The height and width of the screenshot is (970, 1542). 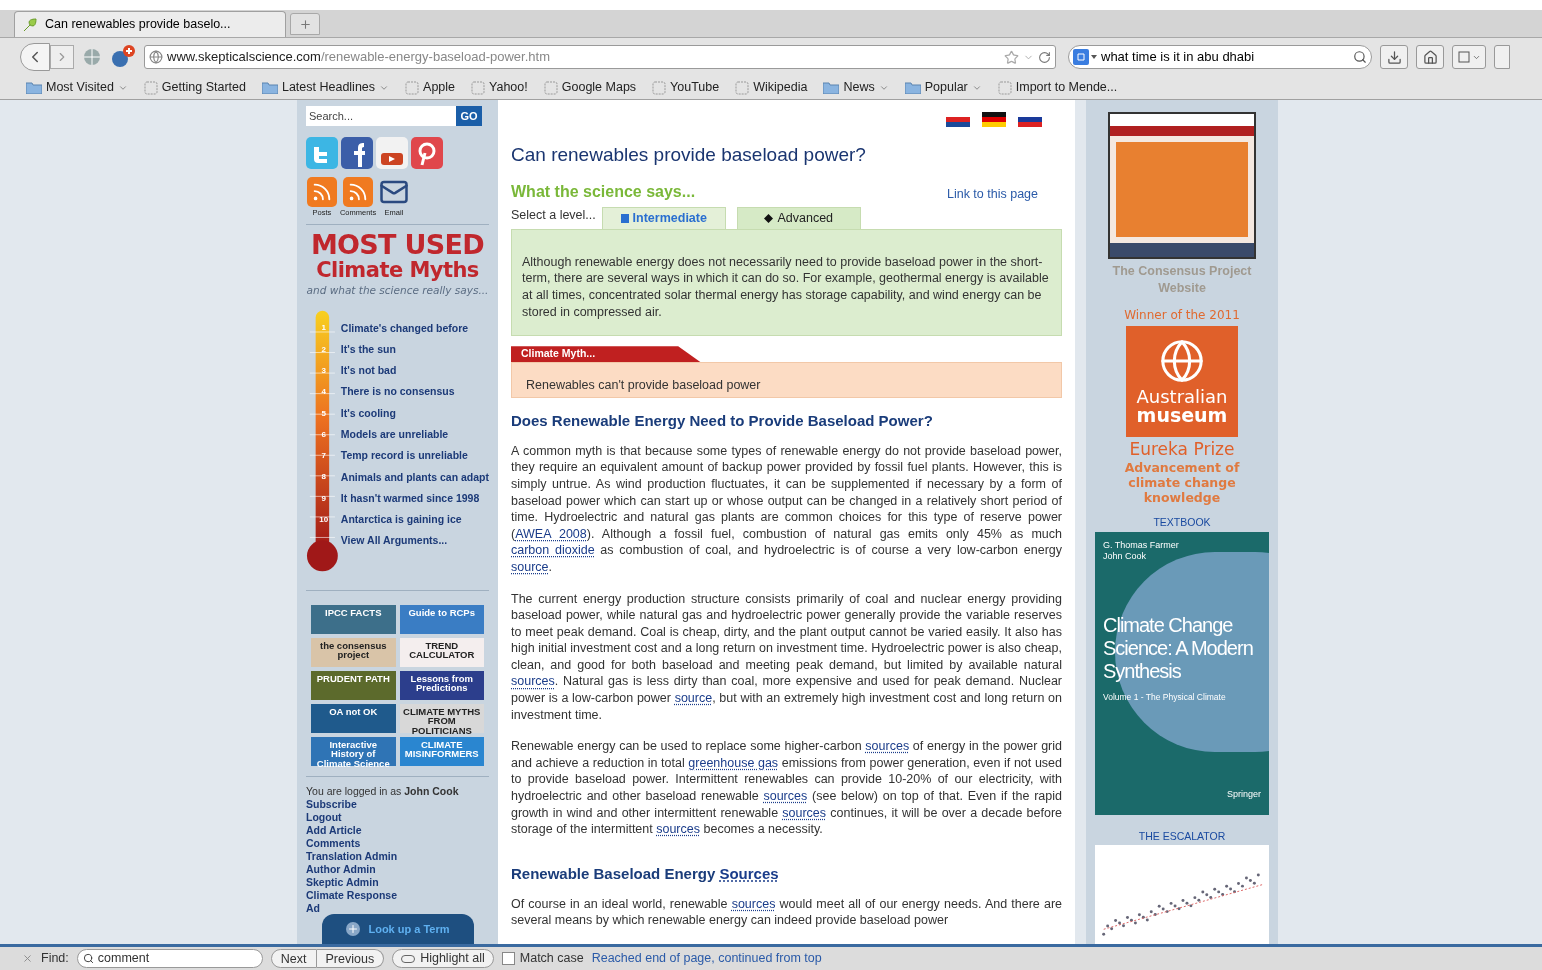 I want to click on social-f-icon, so click(x=357, y=153).